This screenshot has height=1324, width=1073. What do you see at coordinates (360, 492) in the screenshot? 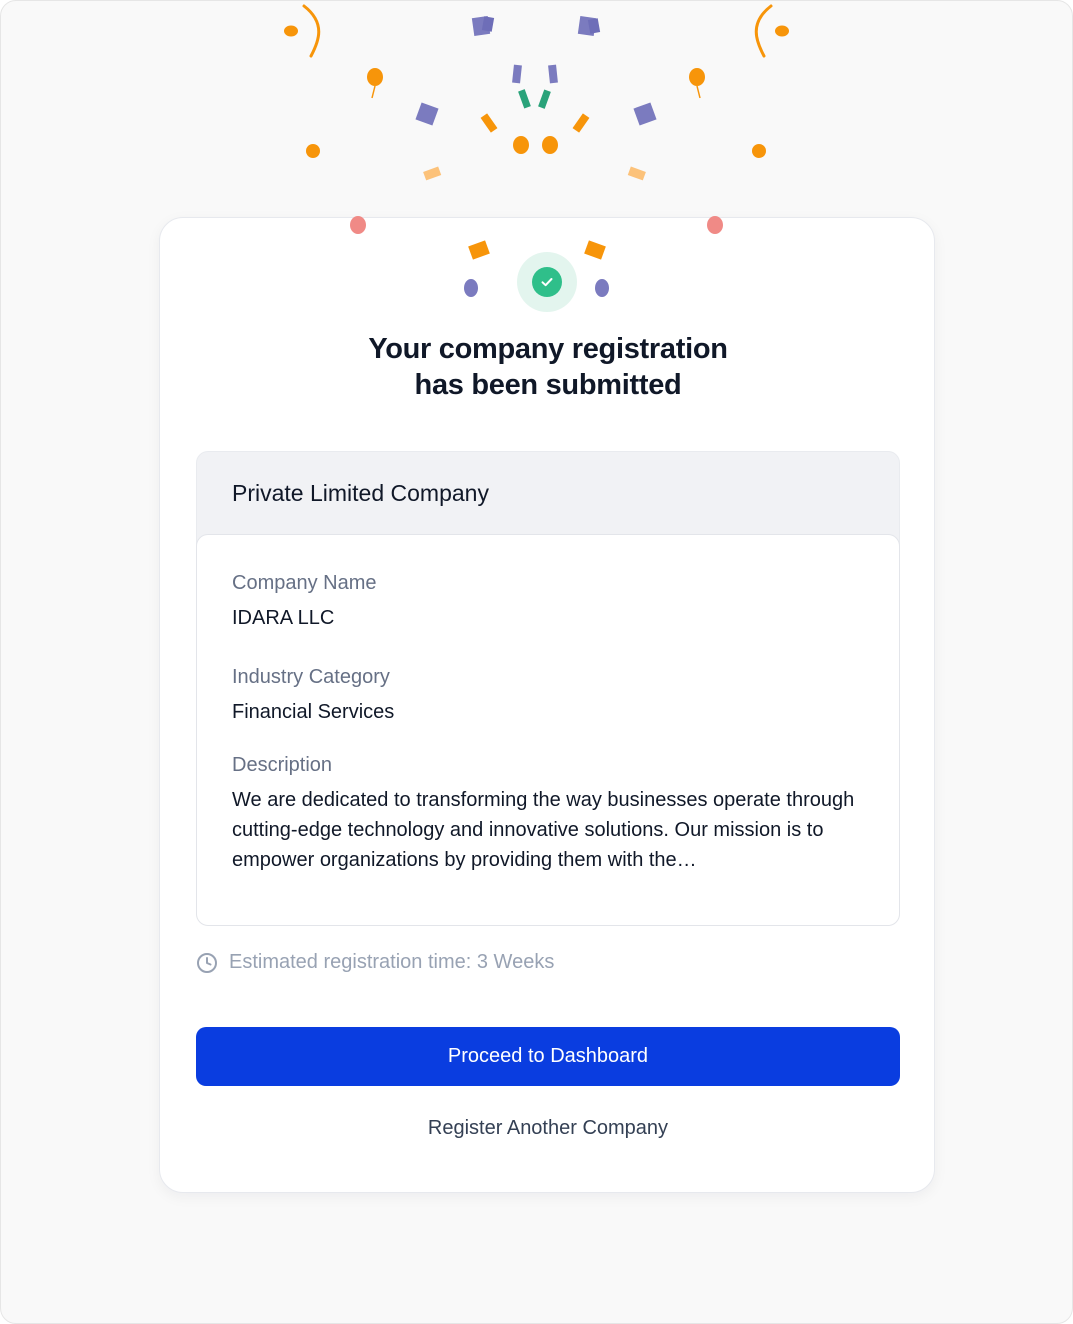
I see `company-type-heading: Private Limited Company` at bounding box center [360, 492].